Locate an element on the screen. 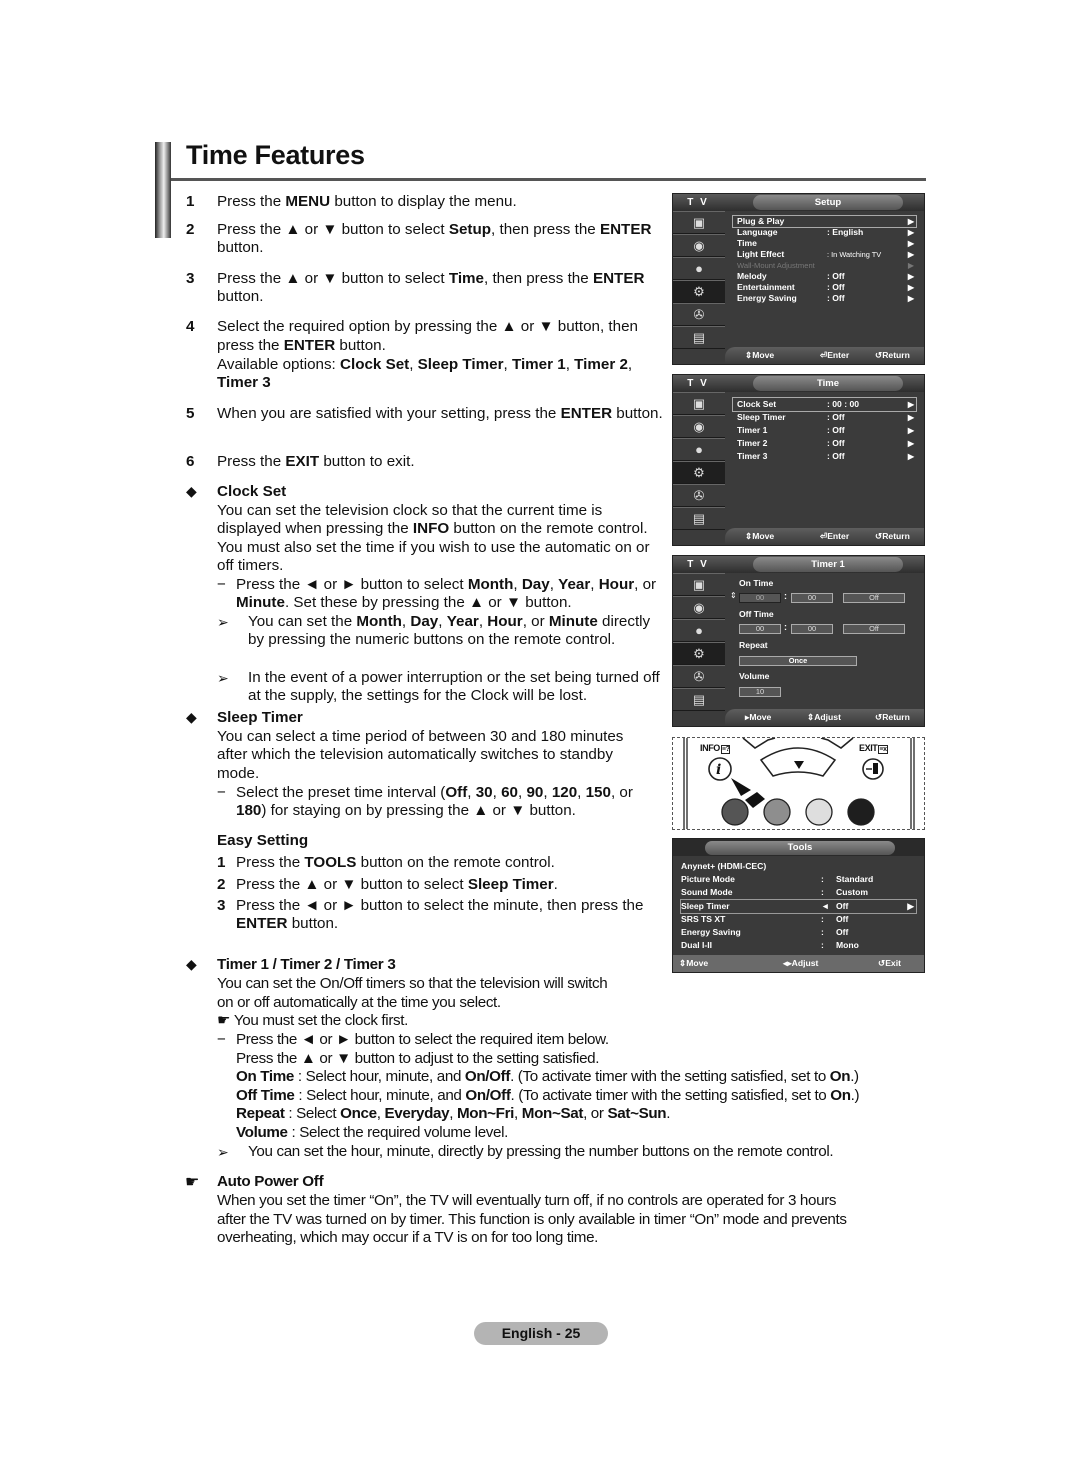 This screenshot has height=1464, width=1080. menu-item-label: Entertainment is located at coordinates (766, 287).